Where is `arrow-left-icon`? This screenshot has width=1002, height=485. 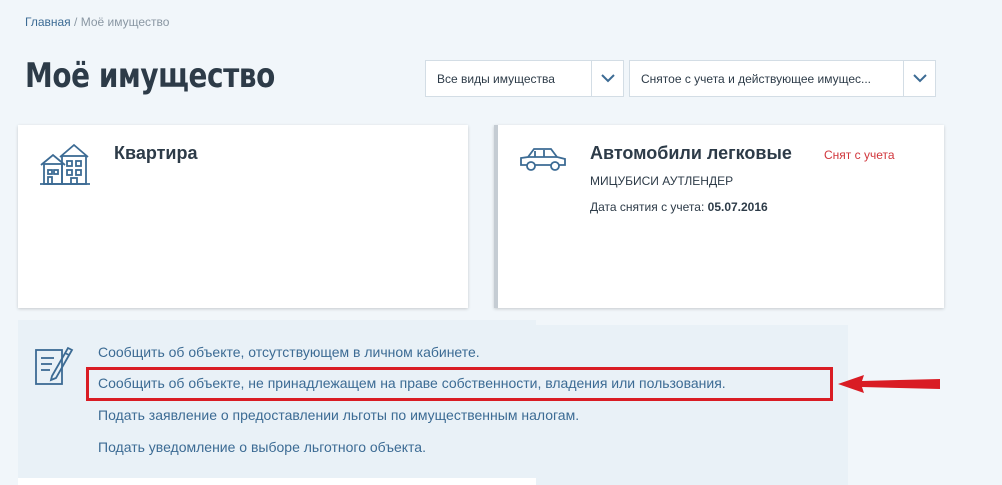 arrow-left-icon is located at coordinates (890, 386).